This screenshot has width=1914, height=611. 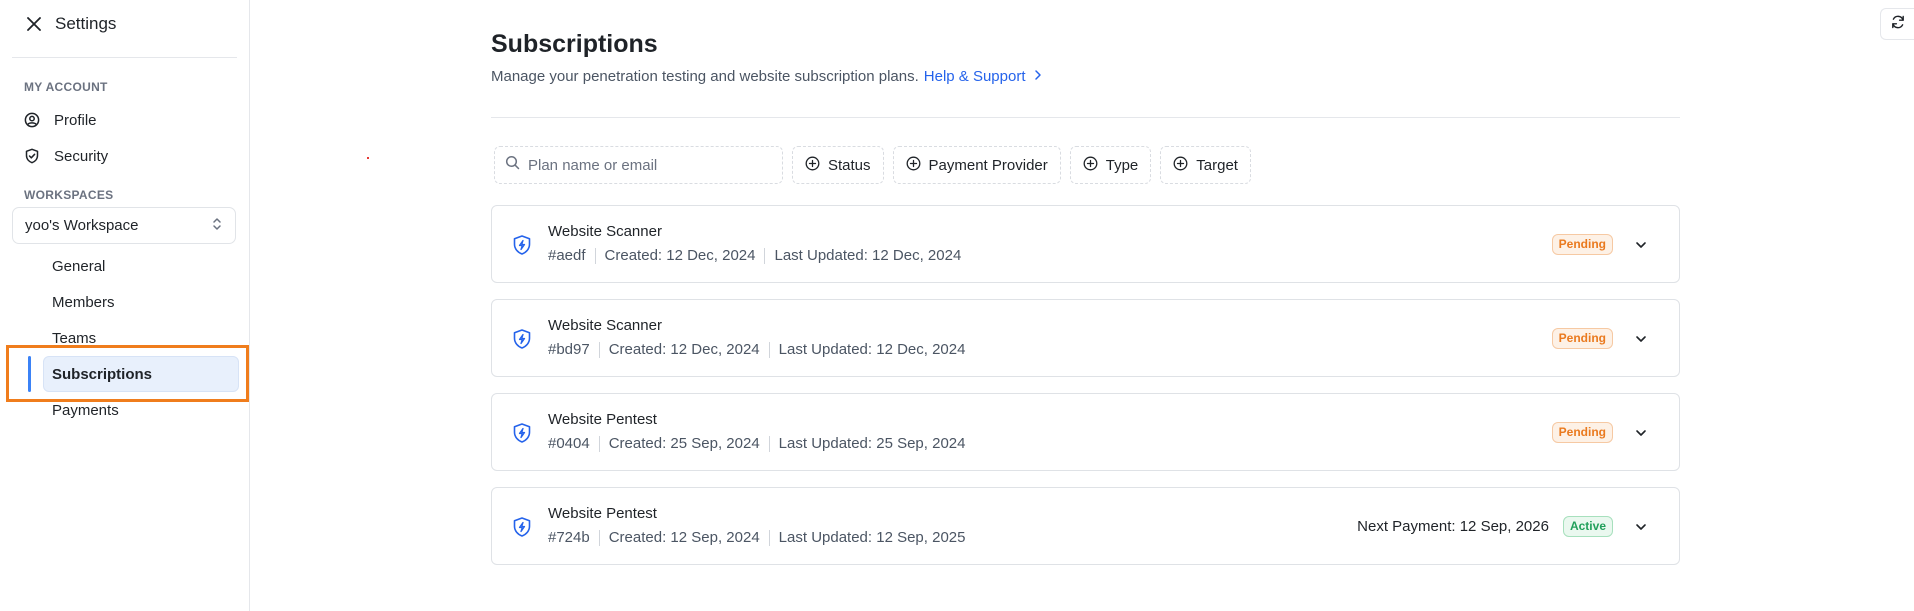 What do you see at coordinates (217, 226) in the screenshot?
I see `chevron-up-down-icon` at bounding box center [217, 226].